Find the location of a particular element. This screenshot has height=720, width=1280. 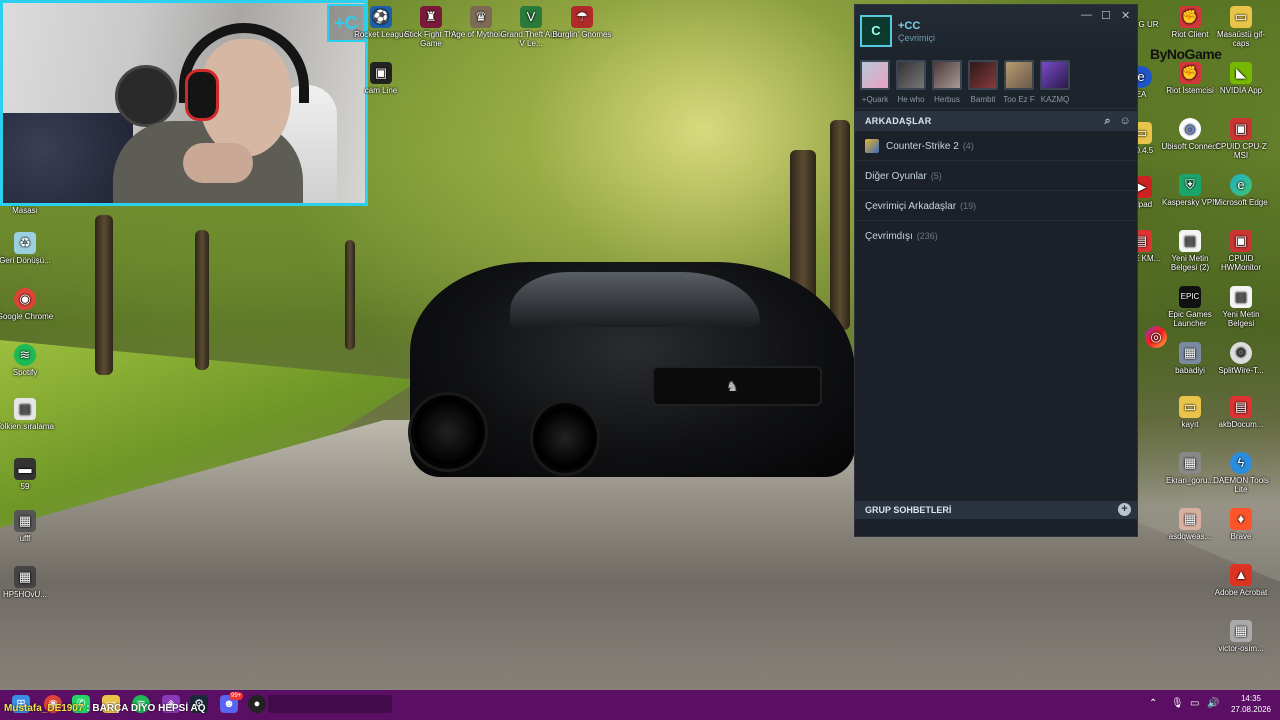

ubisoft-icon: ◎ is located at coordinates (1190, 129).